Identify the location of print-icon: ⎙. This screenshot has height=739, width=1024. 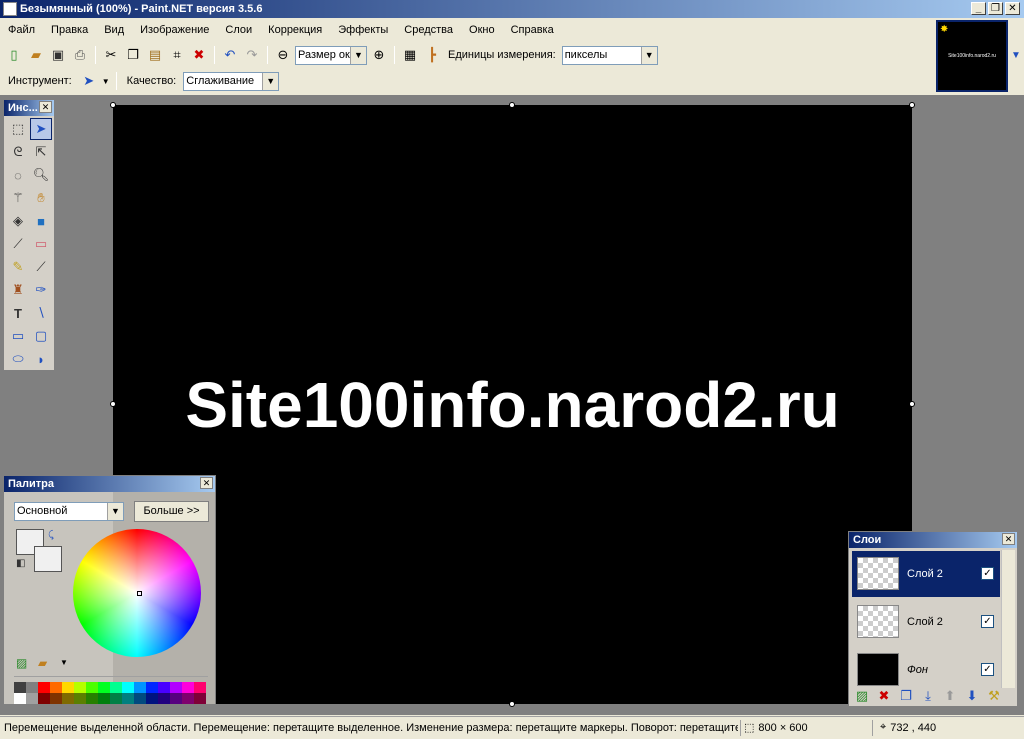
(80, 55).